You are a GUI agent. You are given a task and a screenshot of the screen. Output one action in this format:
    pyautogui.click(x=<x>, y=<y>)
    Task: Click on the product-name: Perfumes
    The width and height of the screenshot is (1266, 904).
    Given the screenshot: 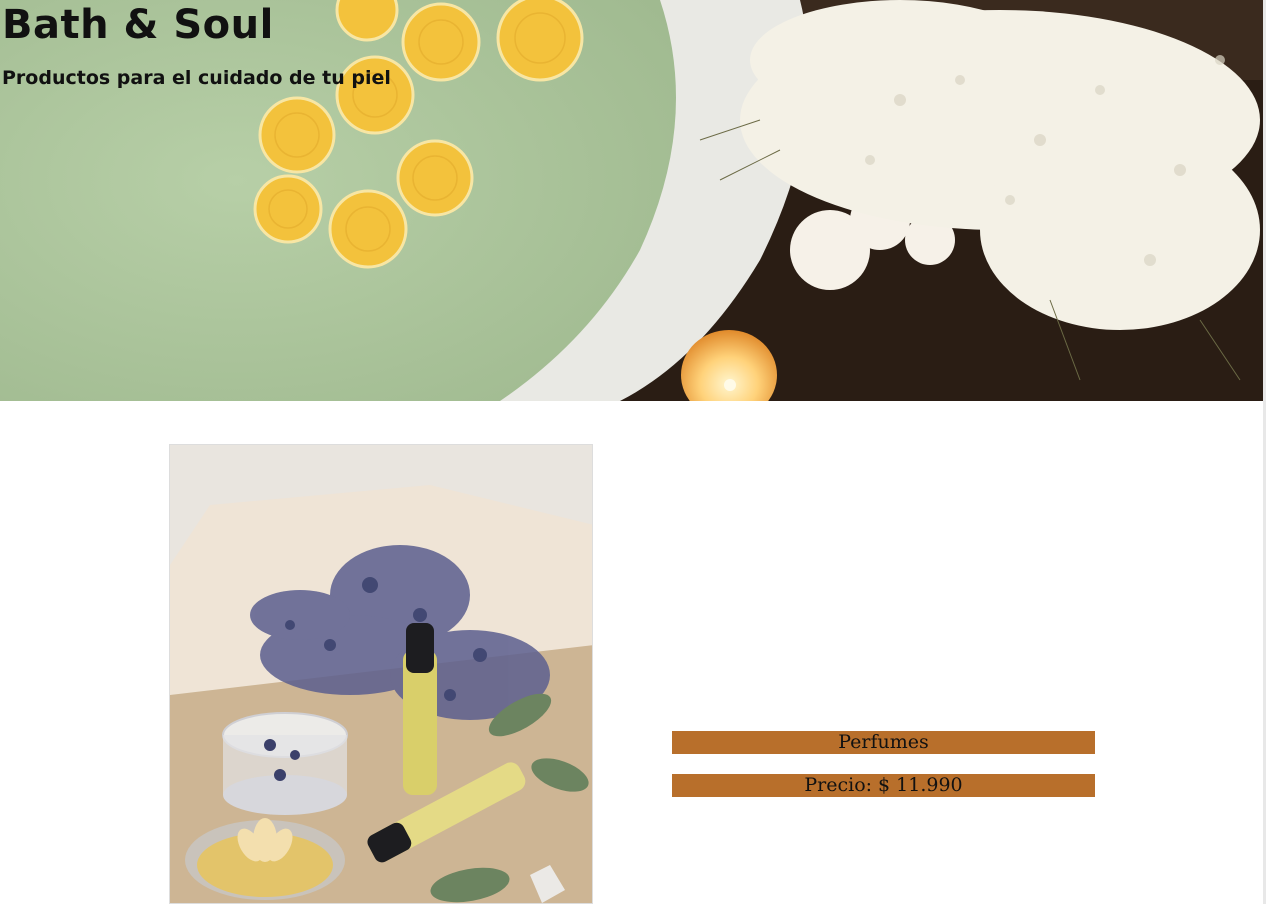 What is the action you would take?
    pyautogui.click(x=883, y=742)
    